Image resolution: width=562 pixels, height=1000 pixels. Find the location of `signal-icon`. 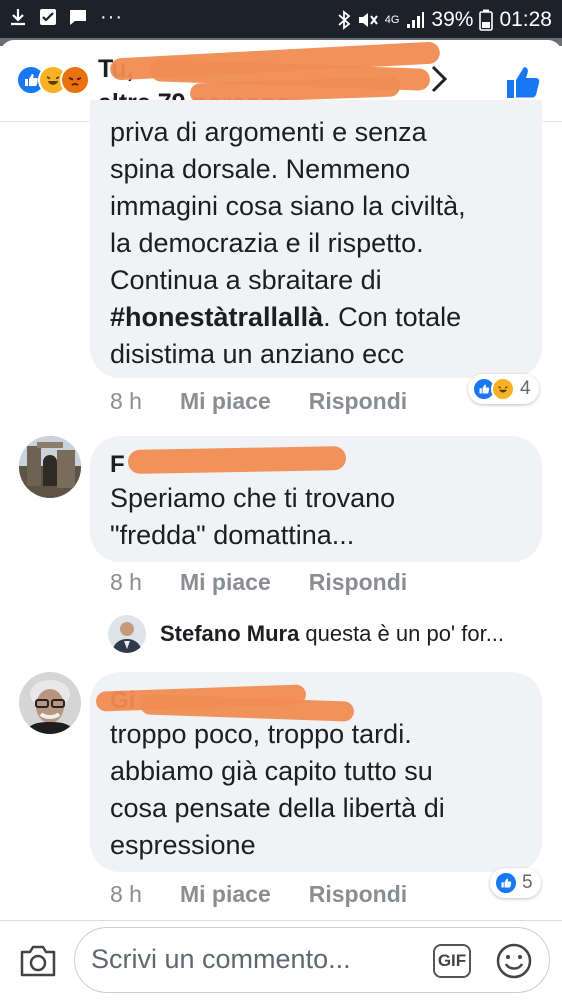

signal-icon is located at coordinates (416, 20).